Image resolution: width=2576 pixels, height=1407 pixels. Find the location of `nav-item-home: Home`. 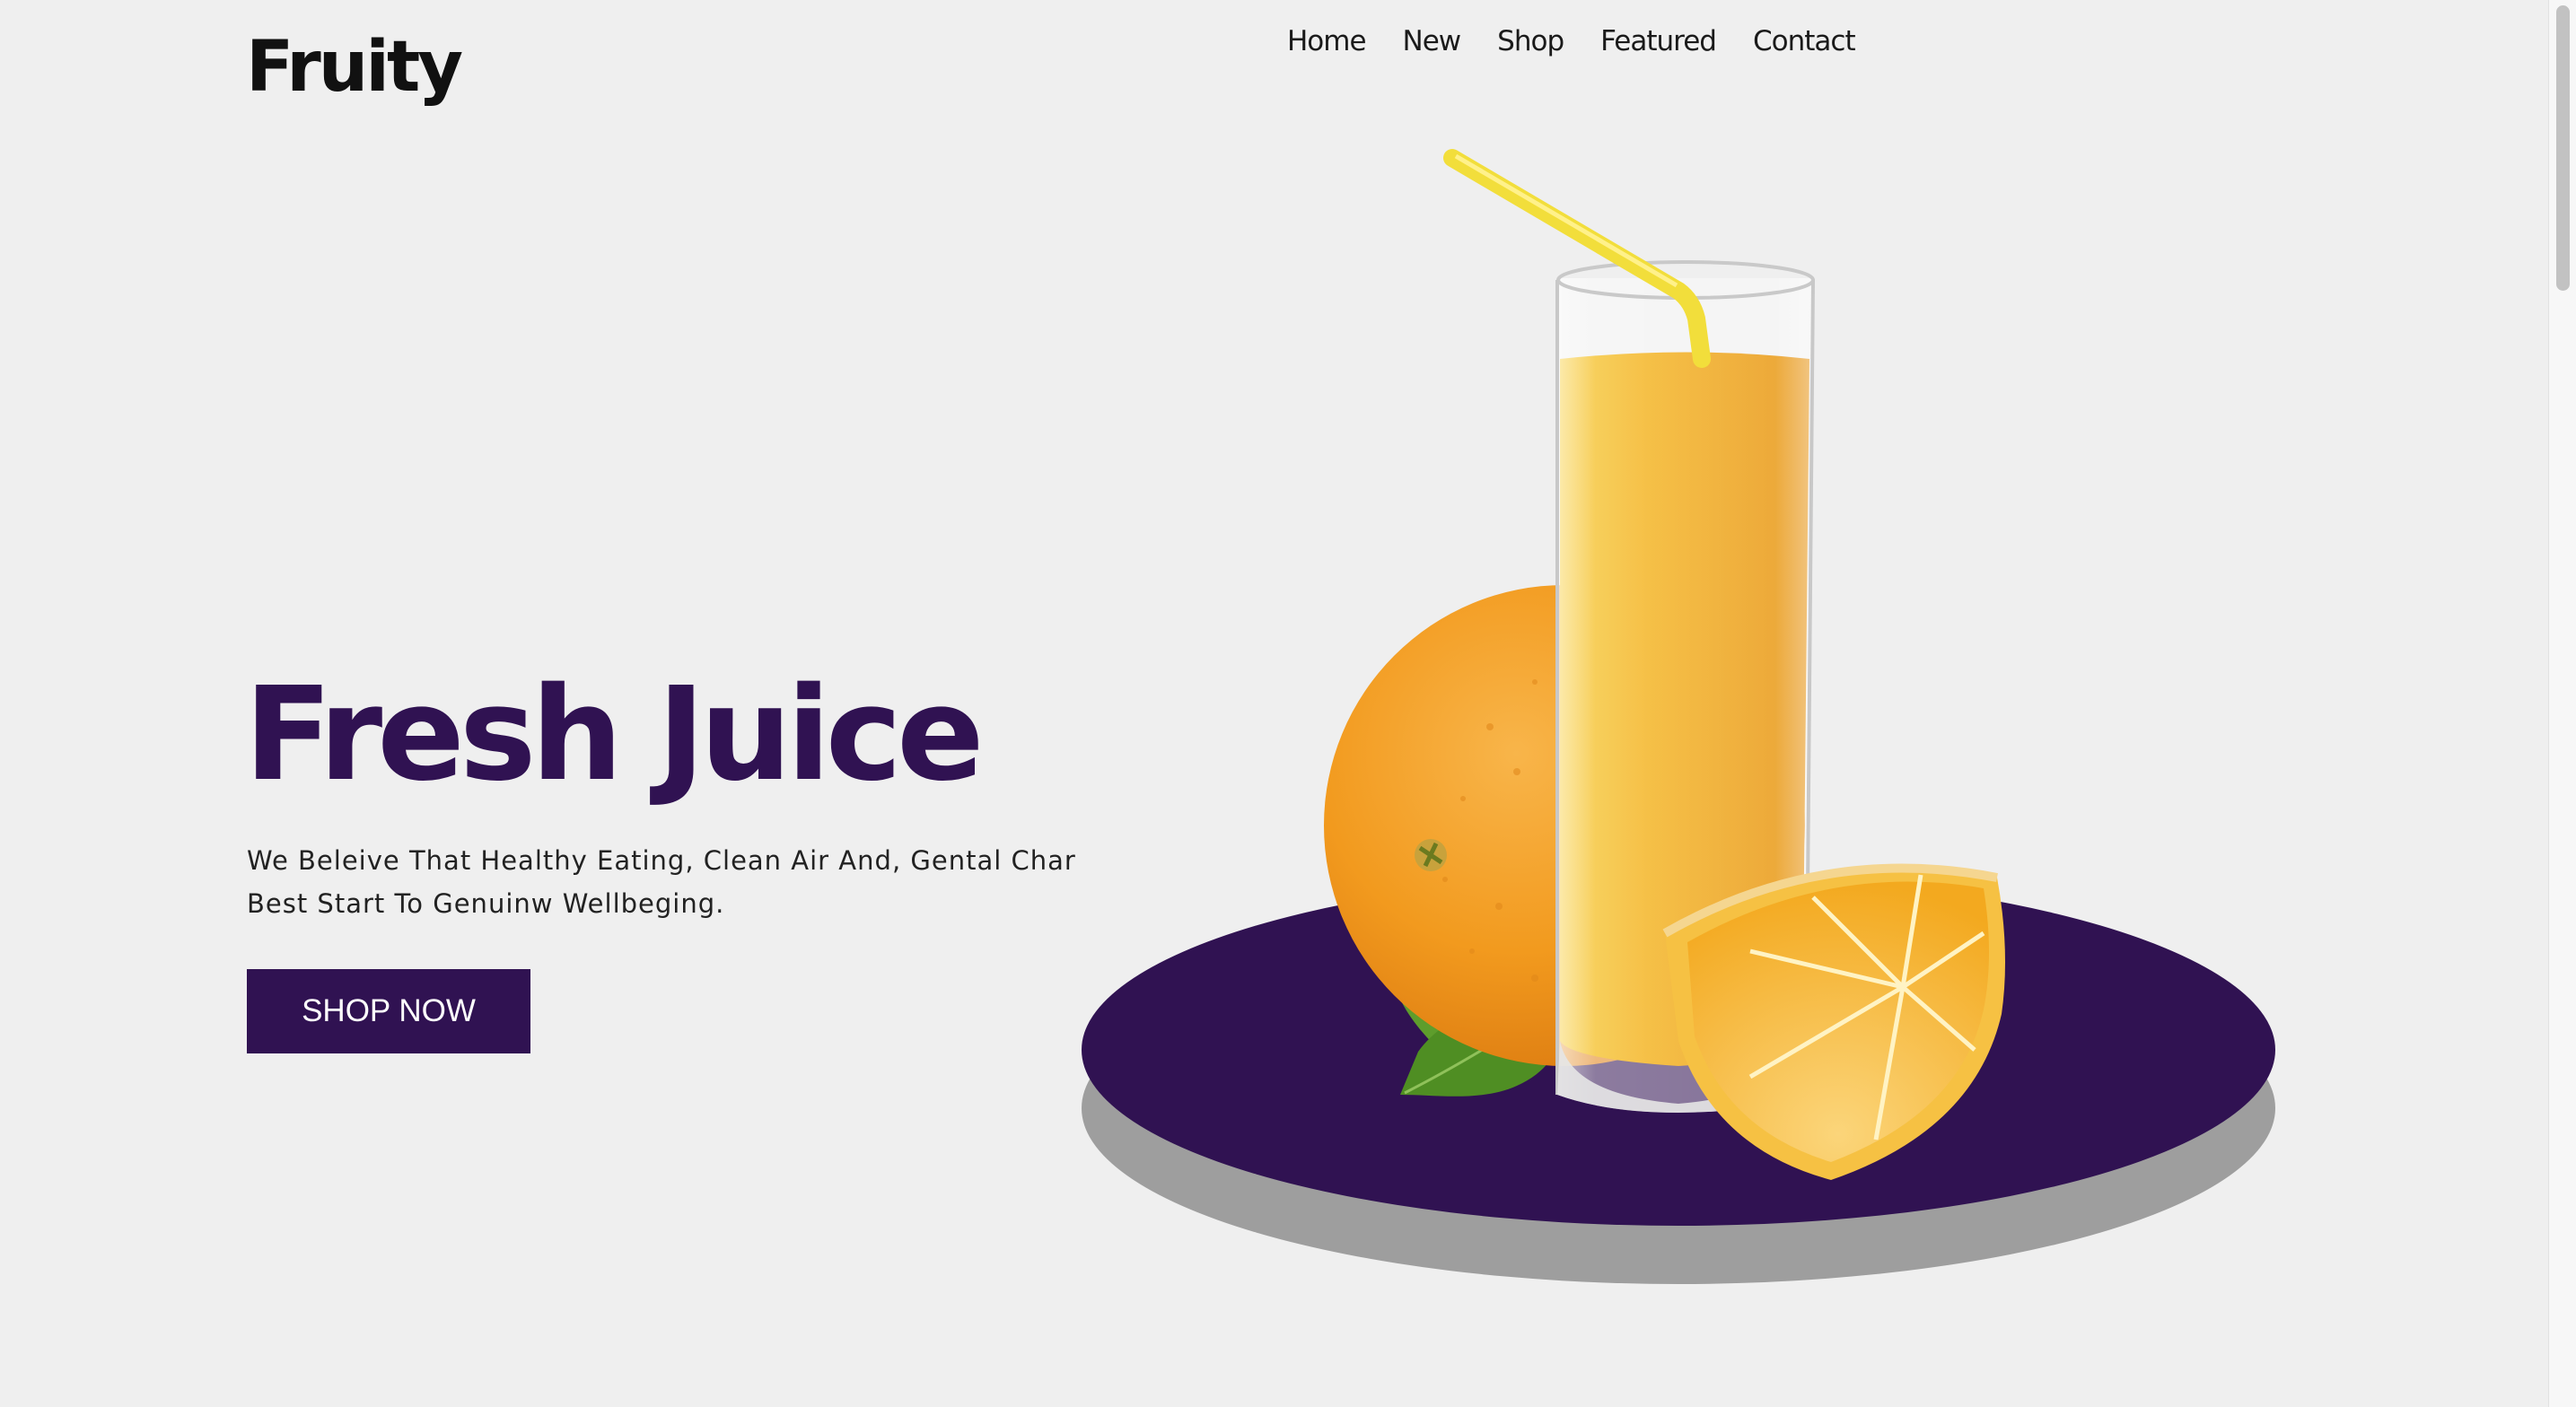

nav-item-home: Home is located at coordinates (1327, 41).